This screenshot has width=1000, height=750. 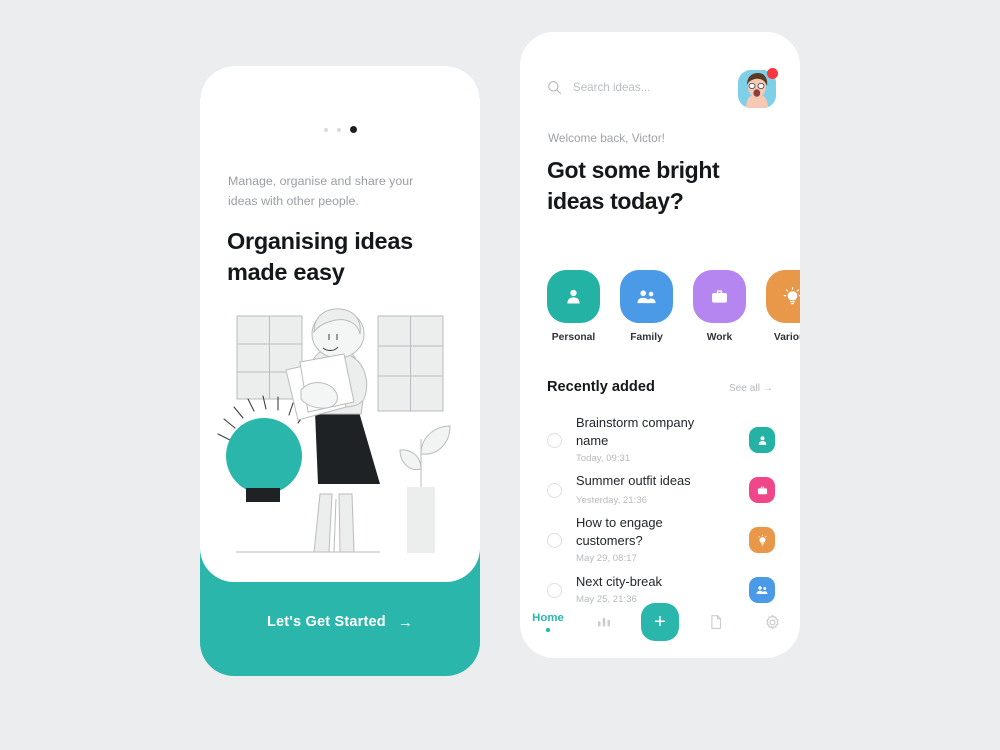 What do you see at coordinates (651, 490) in the screenshot?
I see `item-text: Summer outfit ideas Yesterday, 21:36` at bounding box center [651, 490].